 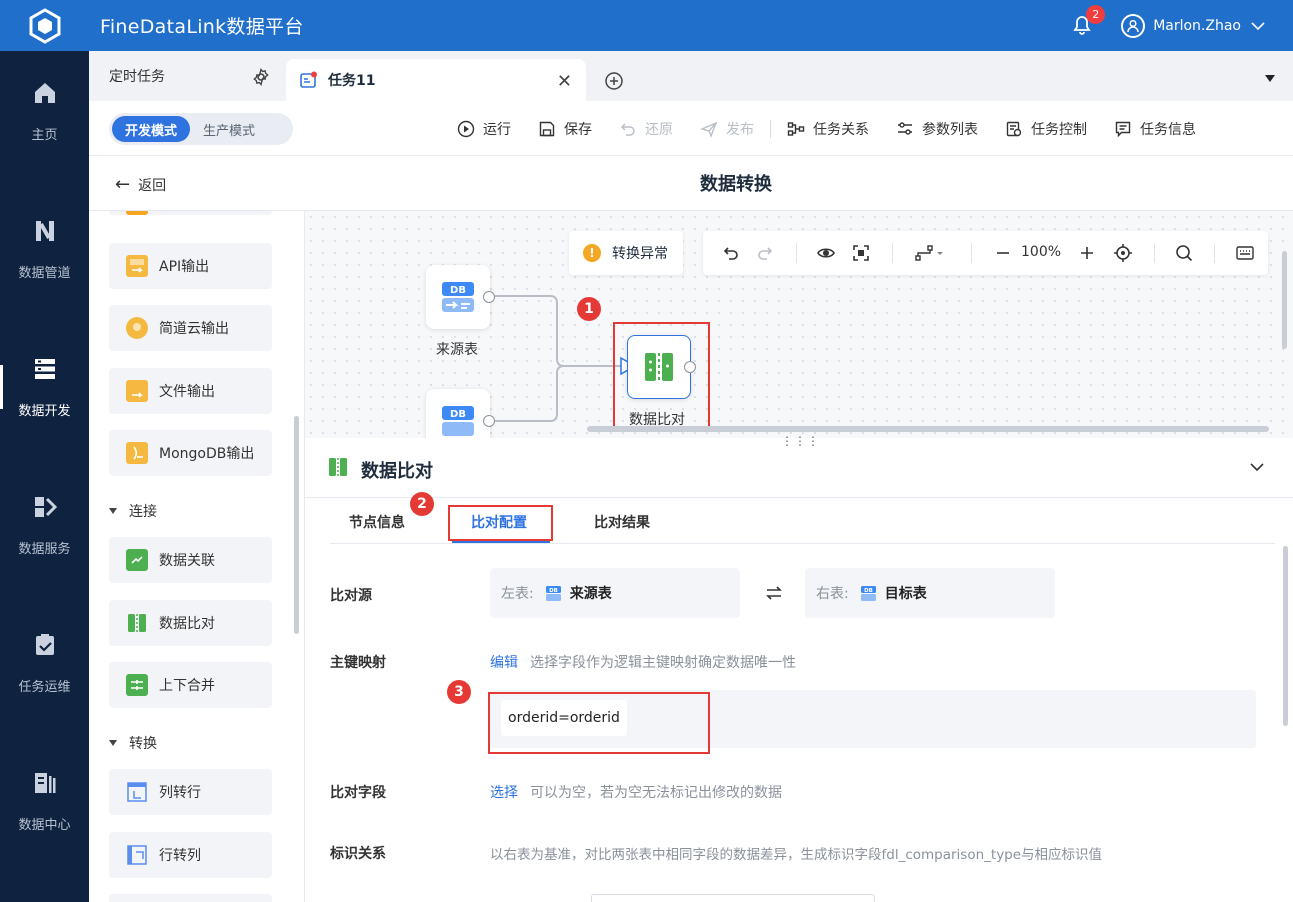 What do you see at coordinates (733, 898) in the screenshot?
I see `partial-input-field` at bounding box center [733, 898].